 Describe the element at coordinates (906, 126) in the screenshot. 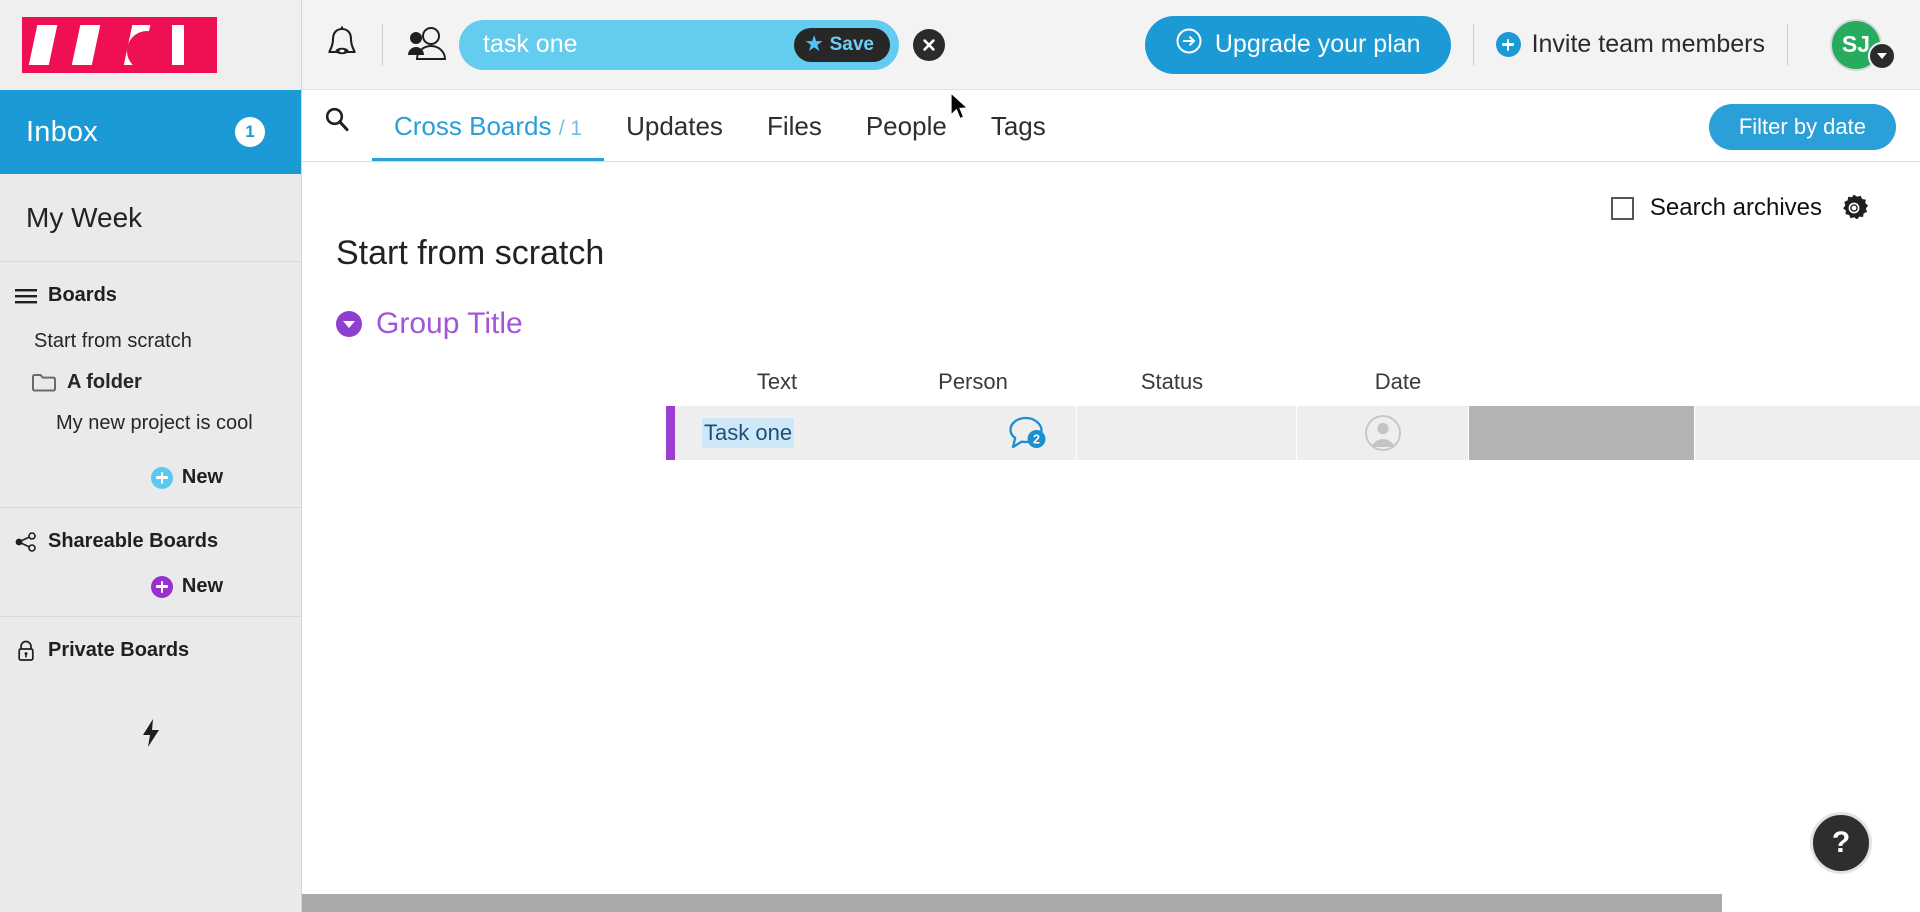

I see `tab-label: People` at that location.